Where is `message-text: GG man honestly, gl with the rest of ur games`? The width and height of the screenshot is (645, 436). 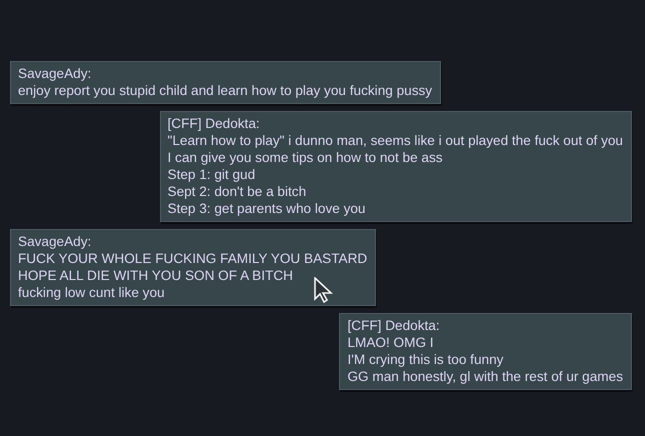 message-text: GG man honestly, gl with the rest of ur games is located at coordinates (485, 376).